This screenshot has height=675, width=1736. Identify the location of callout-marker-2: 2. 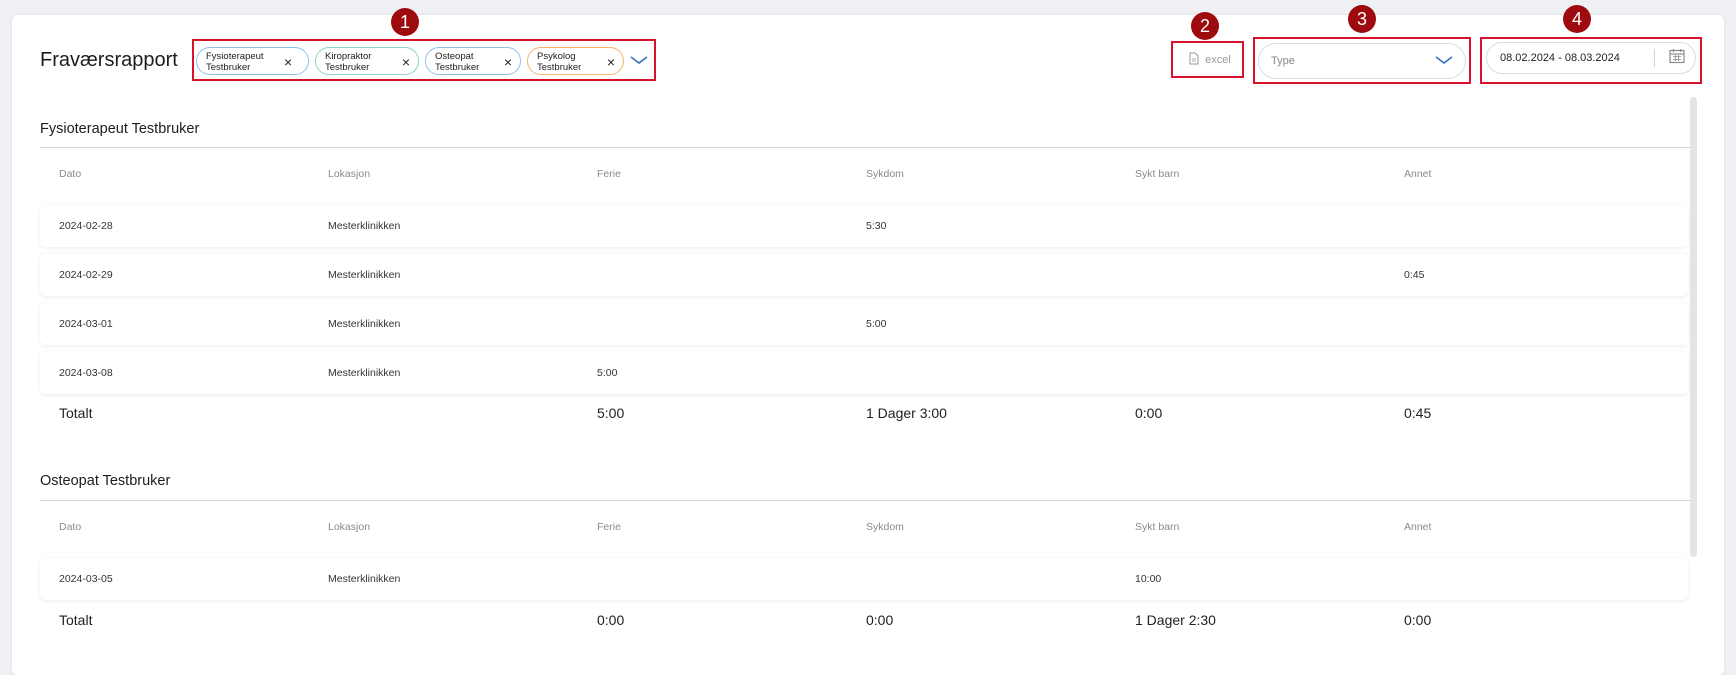
(1205, 26).